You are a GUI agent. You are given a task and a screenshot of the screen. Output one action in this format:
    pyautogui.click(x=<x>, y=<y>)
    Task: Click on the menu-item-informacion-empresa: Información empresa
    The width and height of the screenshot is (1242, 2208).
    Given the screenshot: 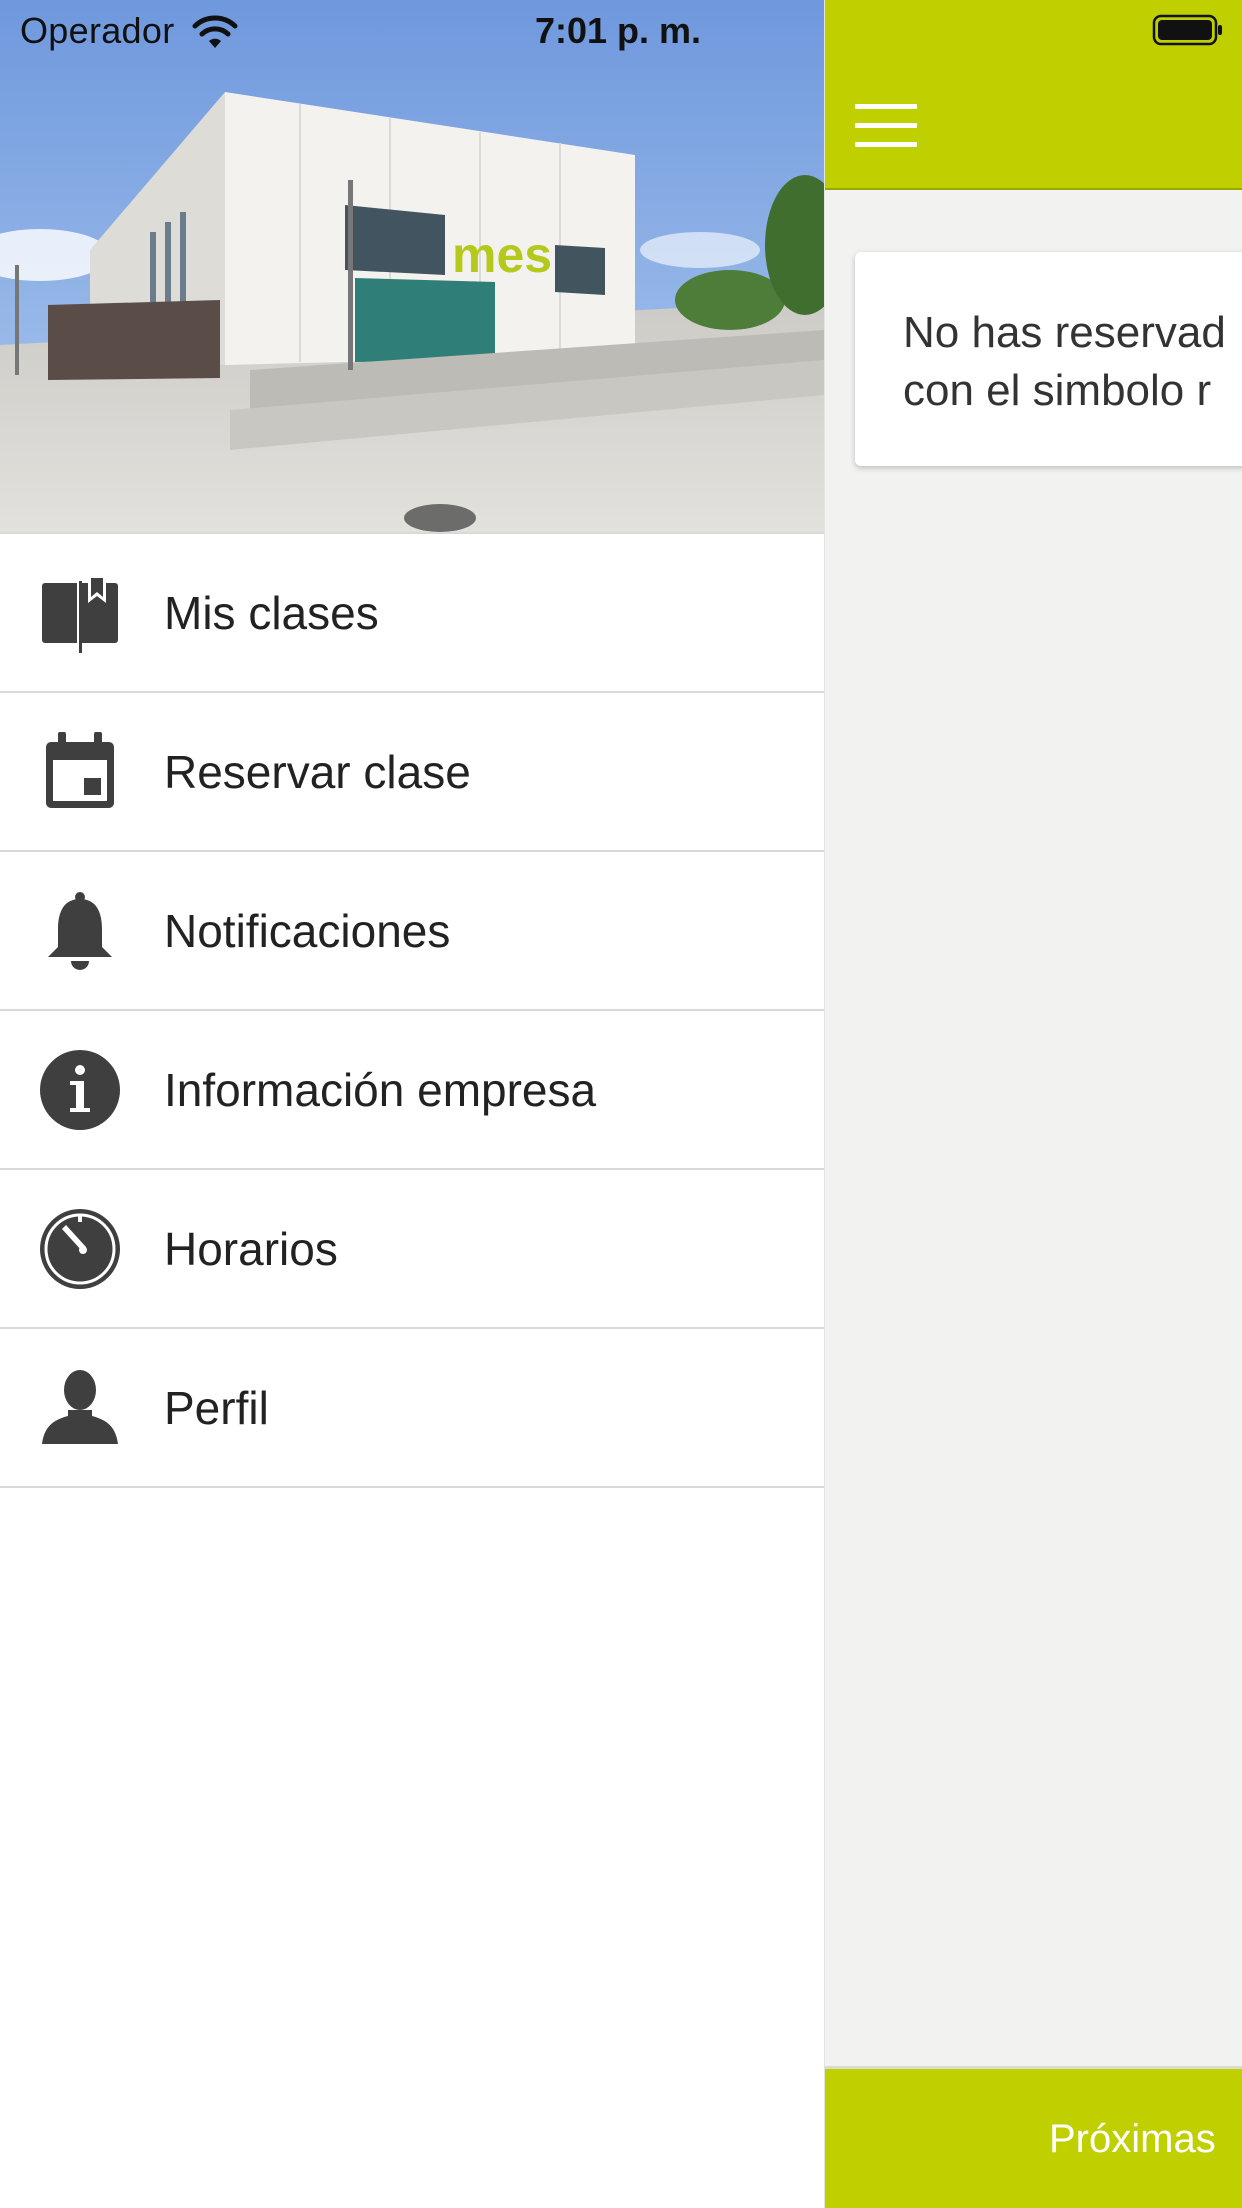 What is the action you would take?
    pyautogui.click(x=412, y=1090)
    